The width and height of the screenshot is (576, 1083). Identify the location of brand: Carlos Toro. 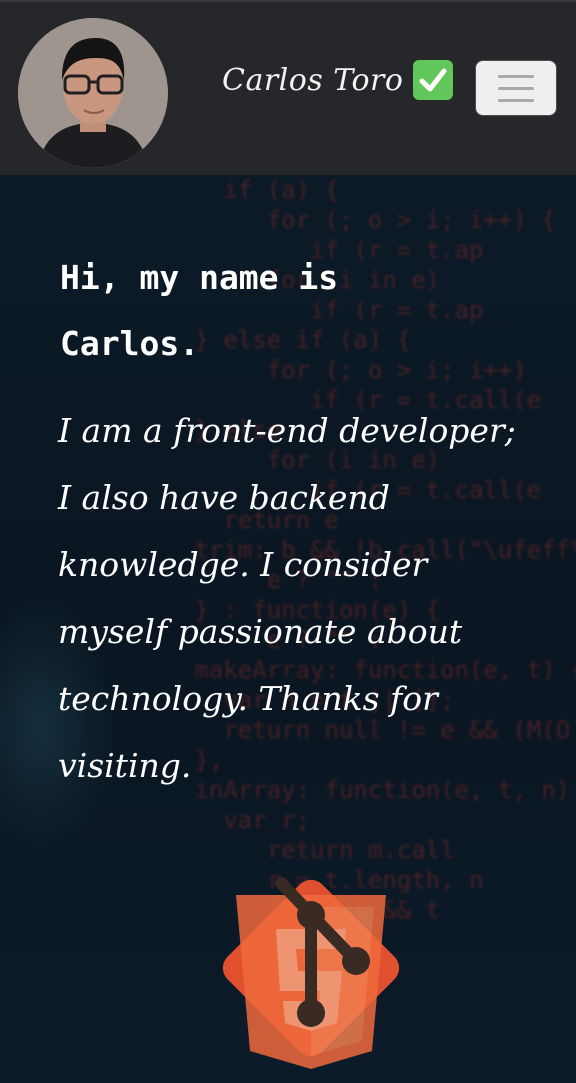
(338, 80).